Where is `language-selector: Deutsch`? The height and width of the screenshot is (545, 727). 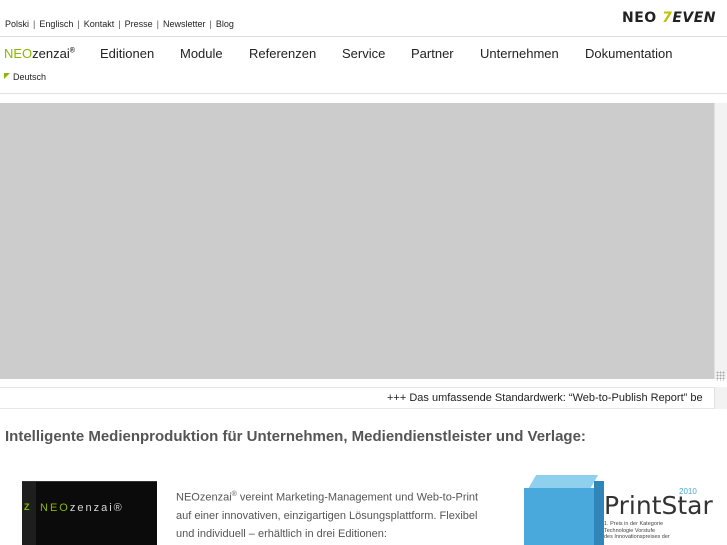 language-selector: Deutsch is located at coordinates (25, 77).